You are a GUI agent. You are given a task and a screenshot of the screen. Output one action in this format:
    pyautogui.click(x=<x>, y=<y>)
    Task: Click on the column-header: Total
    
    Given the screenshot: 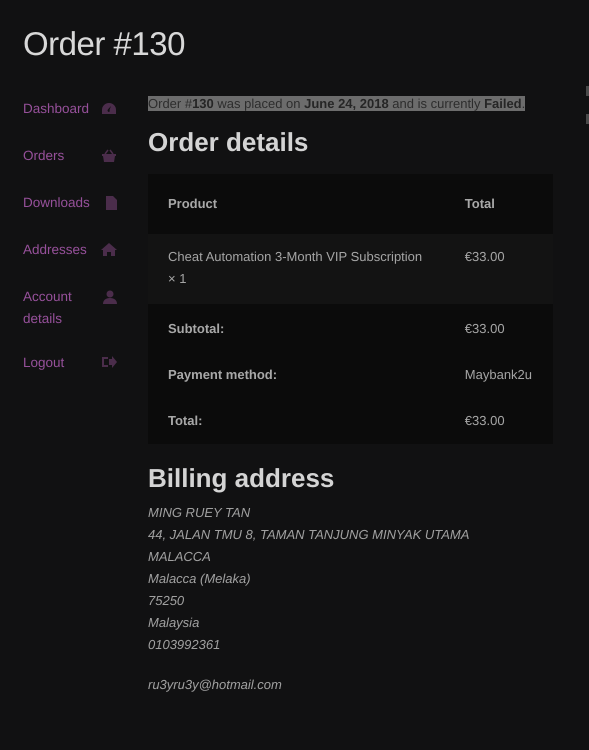 What is the action you would take?
    pyautogui.click(x=498, y=204)
    